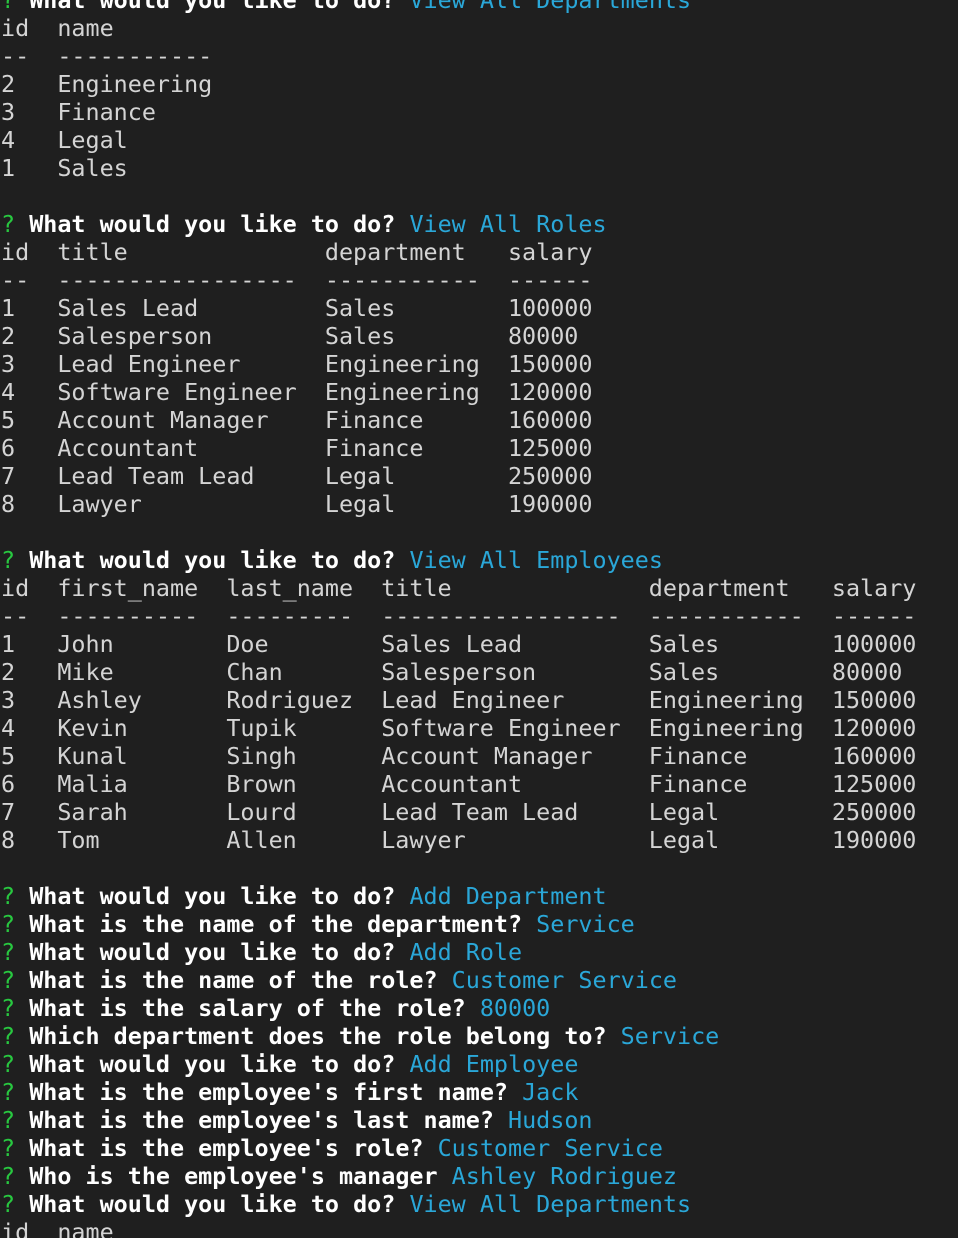 This screenshot has height=1238, width=958. Describe the element at coordinates (550, 1148) in the screenshot. I see `prompt-answer: Customer Service` at that location.